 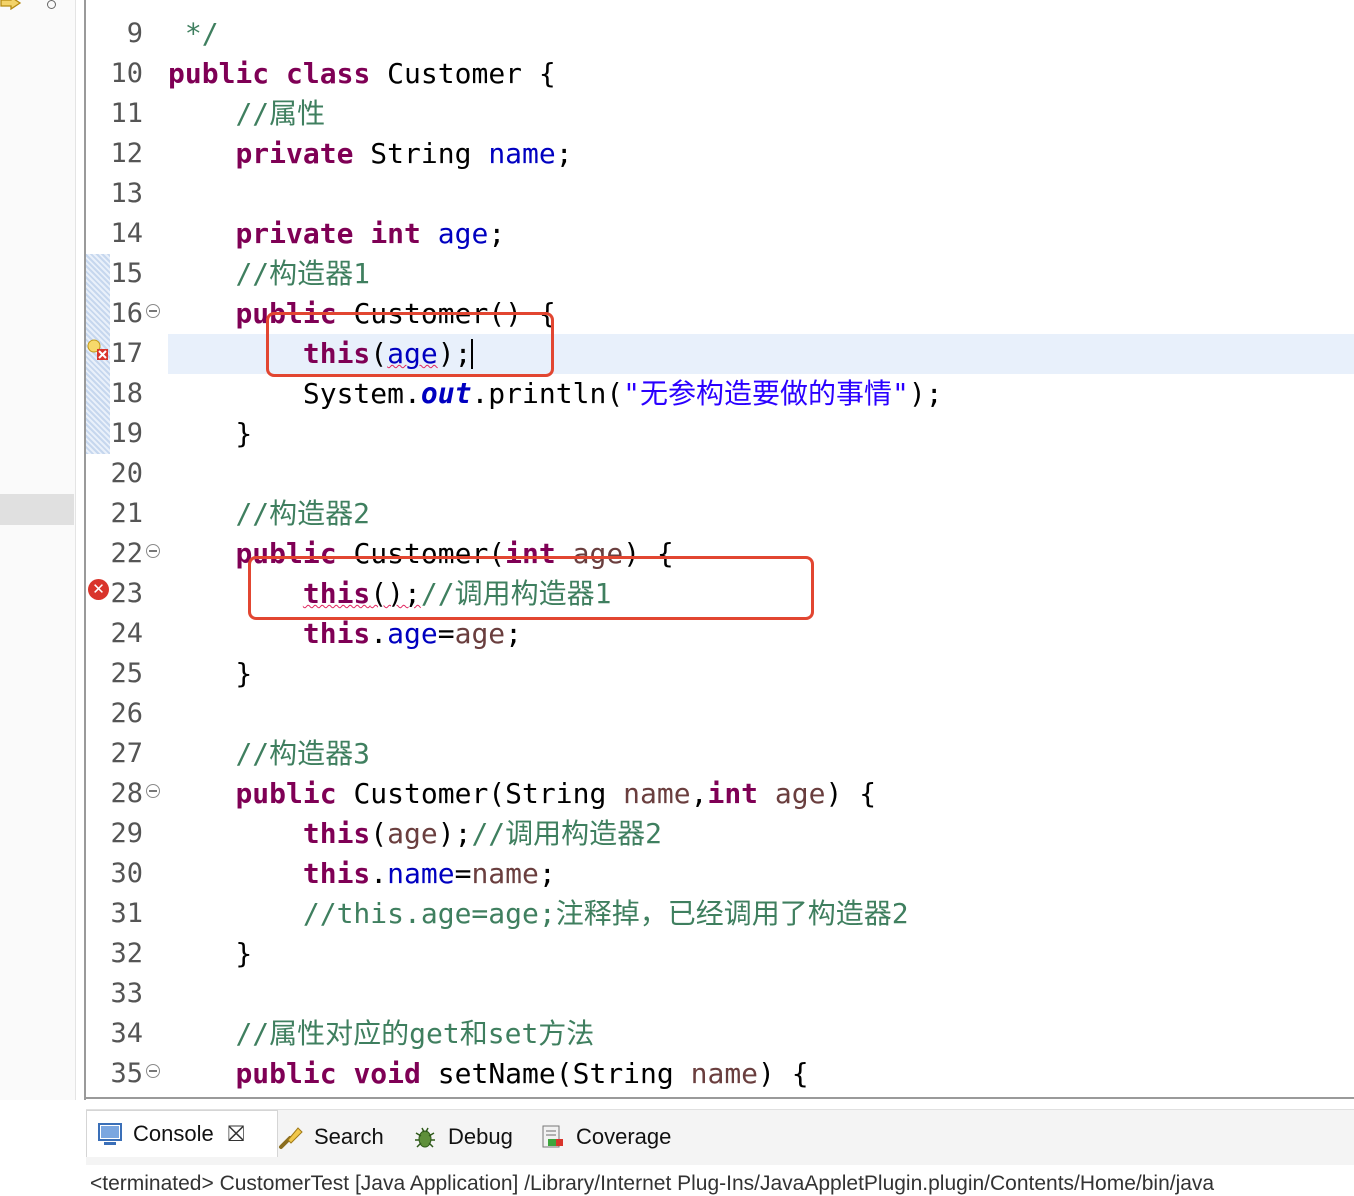 I want to click on code-text: this(age);//调用构造器2, so click(x=415, y=834).